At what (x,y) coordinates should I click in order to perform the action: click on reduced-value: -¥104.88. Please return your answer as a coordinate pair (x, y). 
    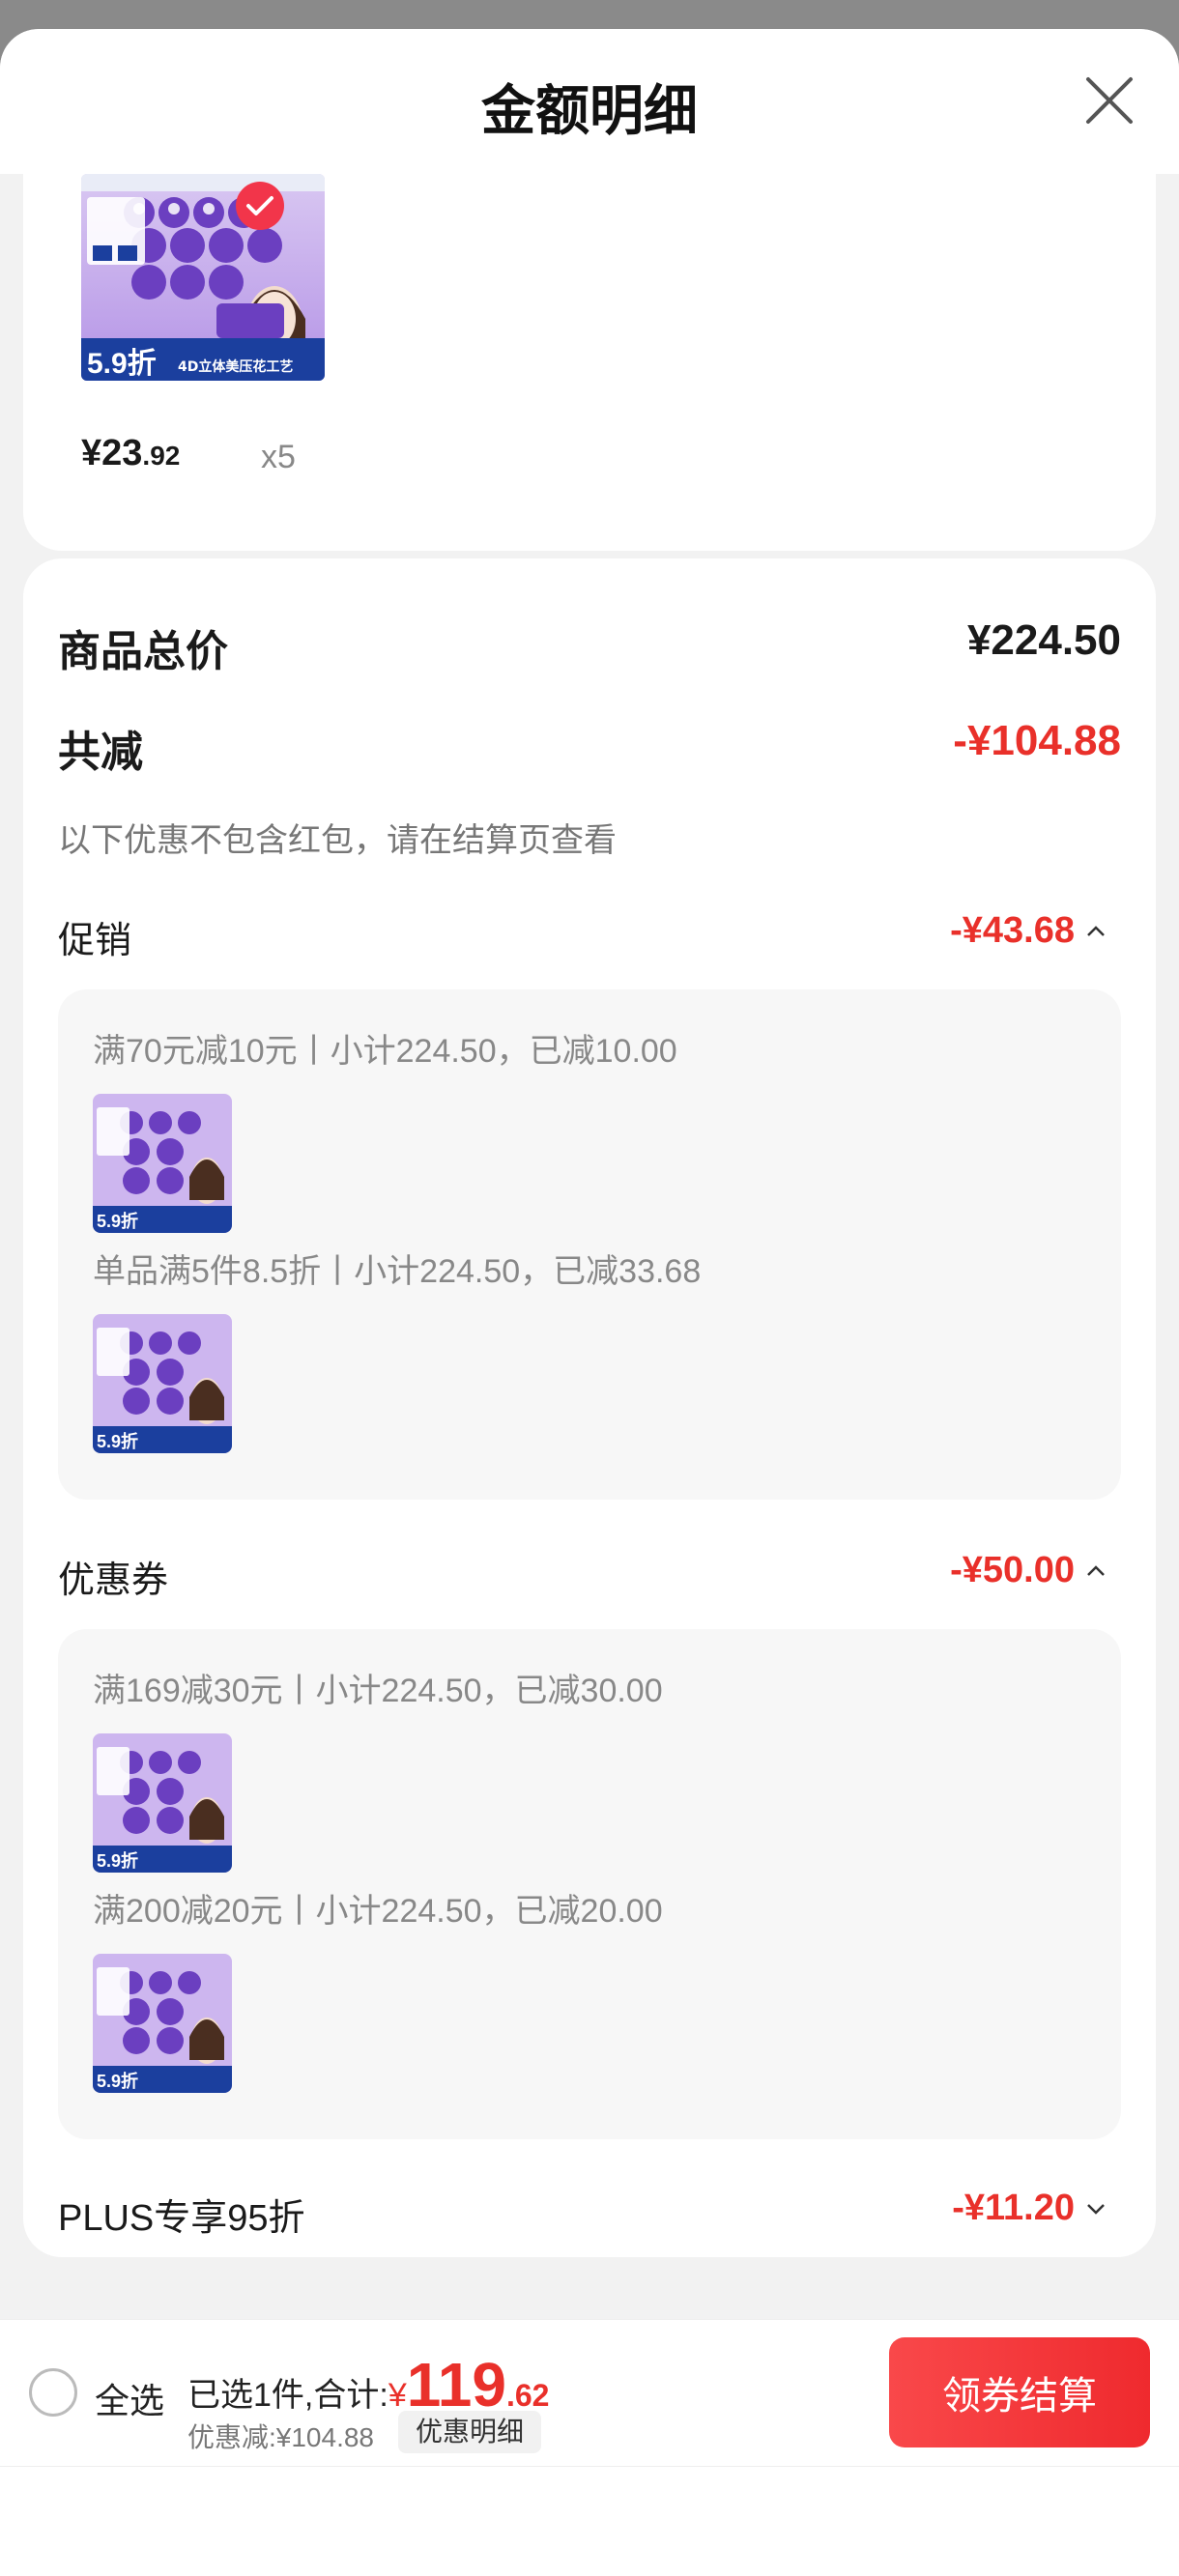
    Looking at the image, I should click on (1037, 741).